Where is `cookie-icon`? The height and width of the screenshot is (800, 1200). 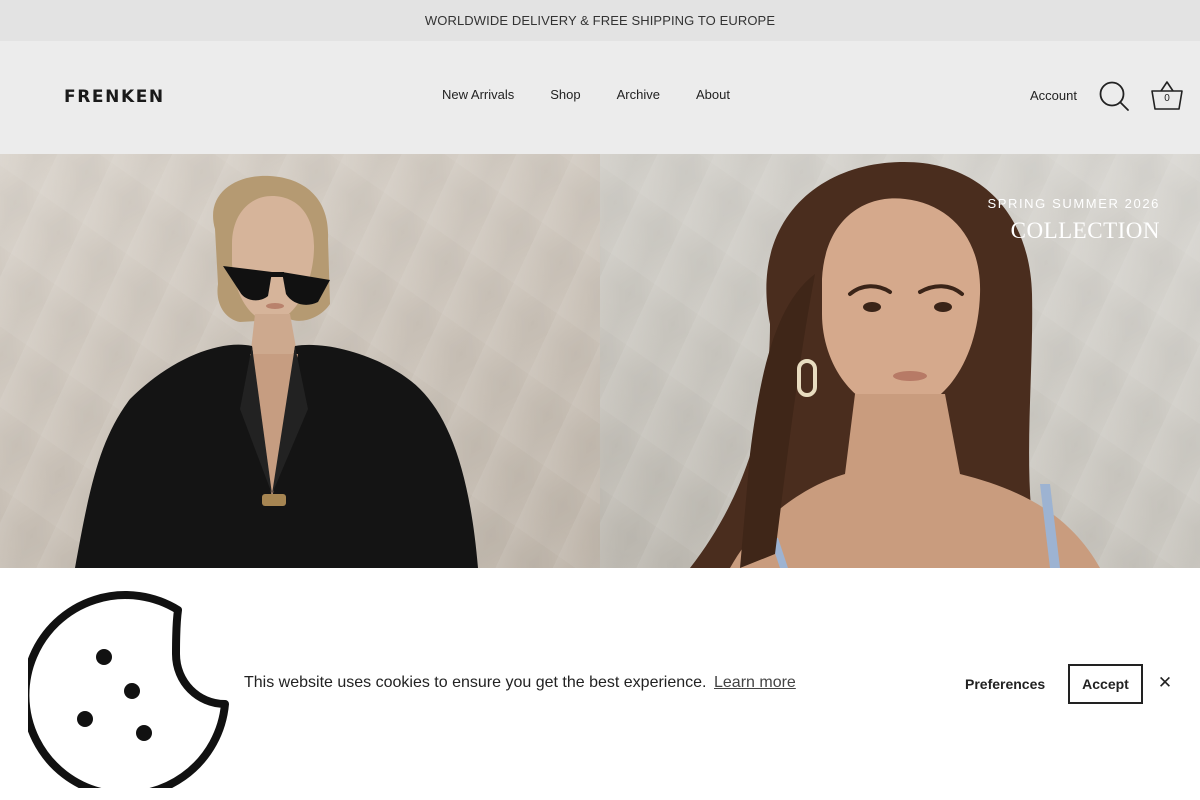 cookie-icon is located at coordinates (128, 689).